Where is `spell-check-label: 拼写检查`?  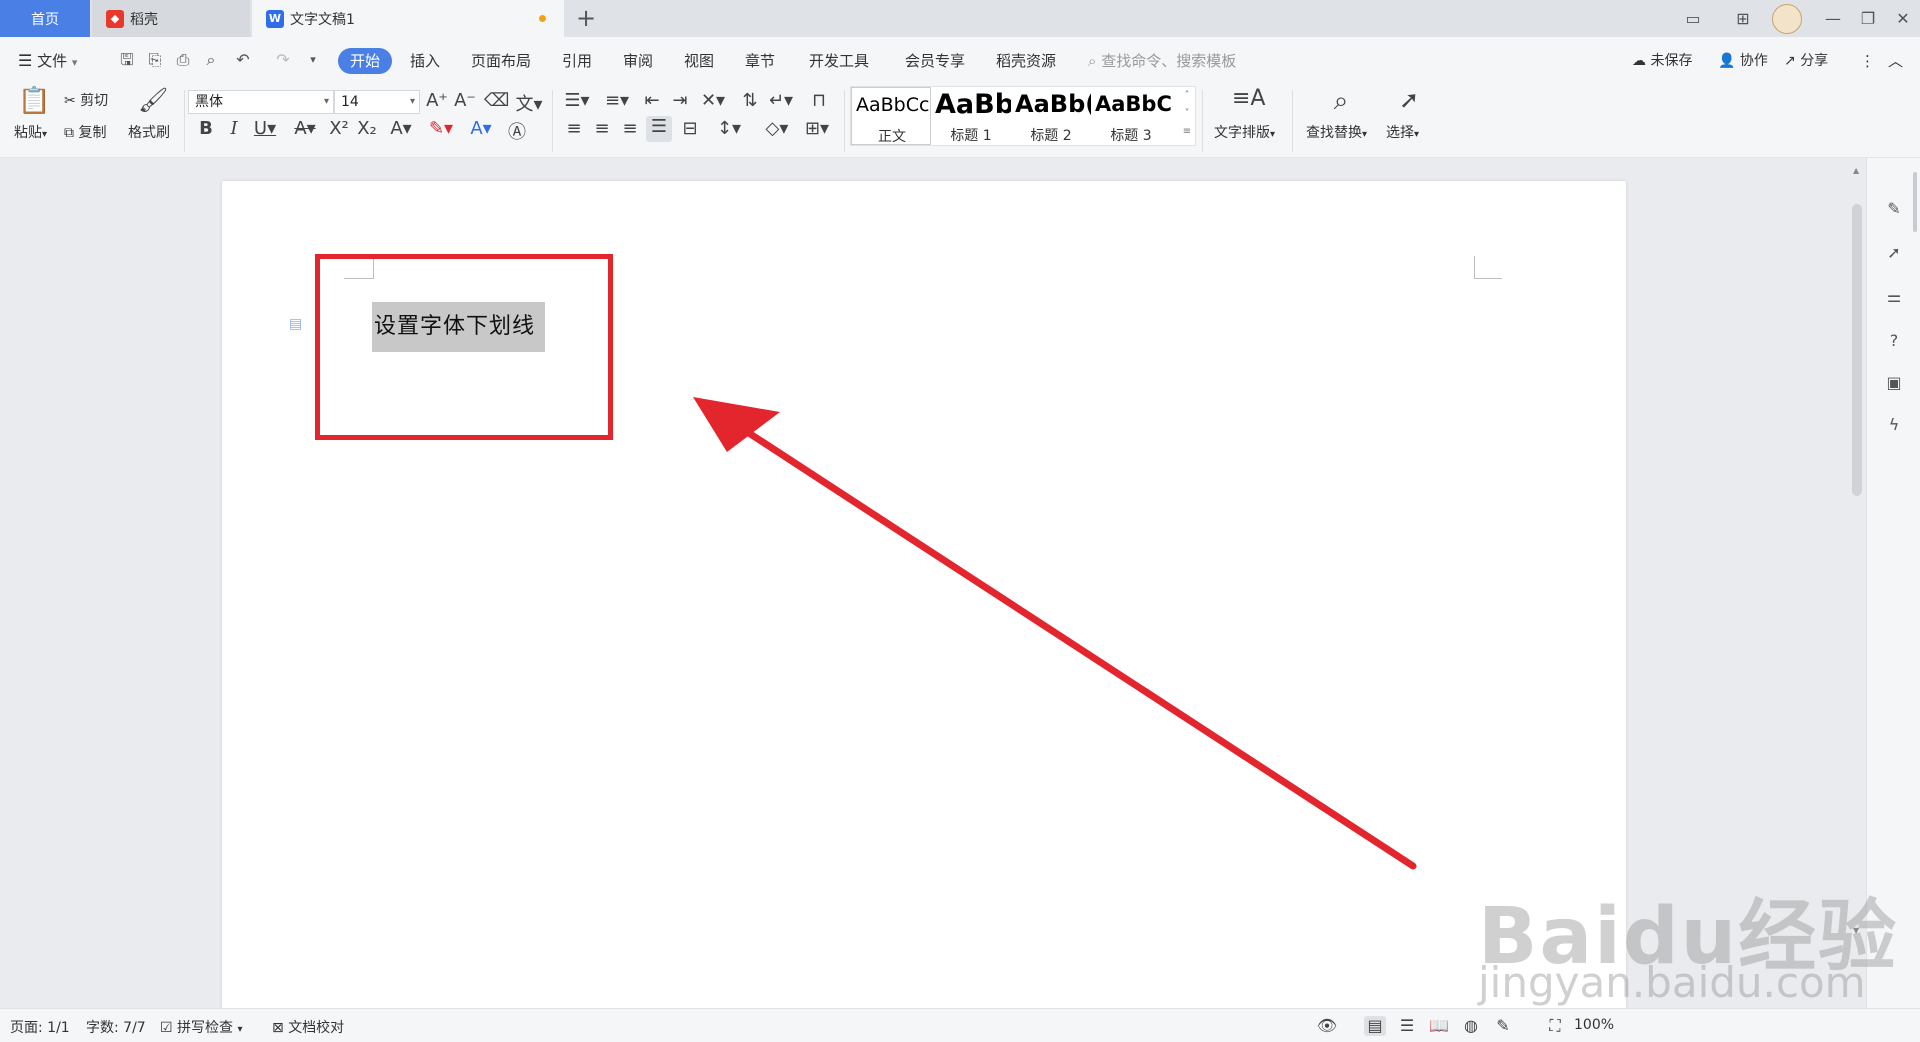
spell-check-label: 拼写检查 is located at coordinates (205, 1028).